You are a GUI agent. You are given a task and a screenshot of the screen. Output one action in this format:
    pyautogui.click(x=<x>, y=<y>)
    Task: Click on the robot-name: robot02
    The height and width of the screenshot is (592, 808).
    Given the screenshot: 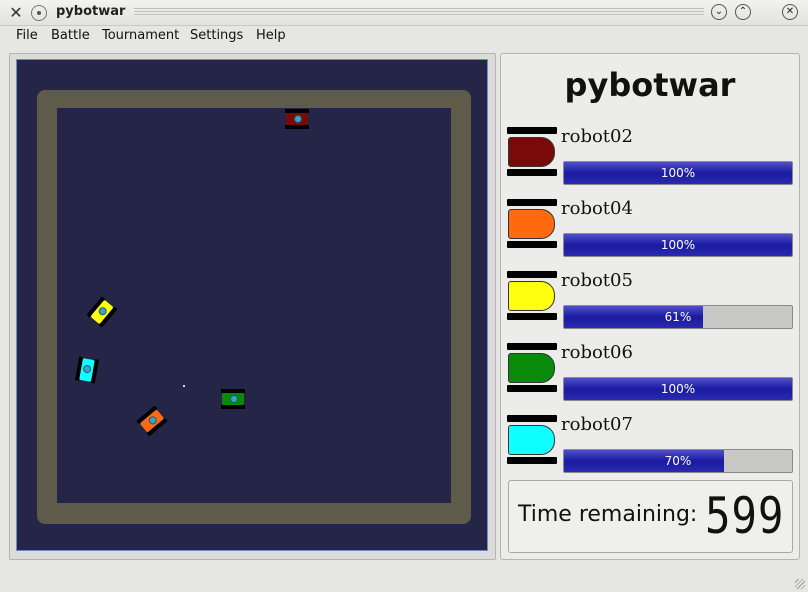 What is the action you would take?
    pyautogui.click(x=597, y=136)
    